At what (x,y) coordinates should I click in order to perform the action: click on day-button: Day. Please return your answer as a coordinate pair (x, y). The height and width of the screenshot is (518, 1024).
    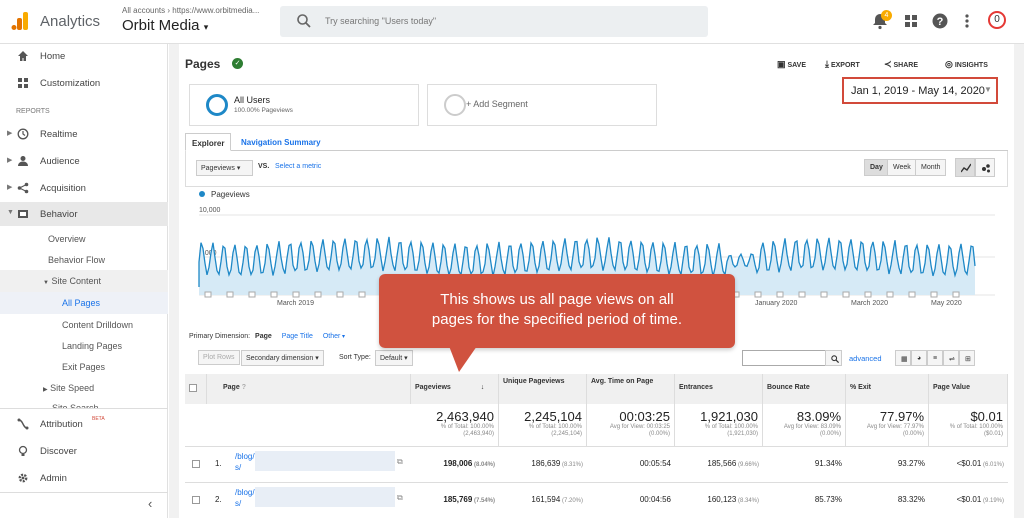
    Looking at the image, I should click on (876, 167).